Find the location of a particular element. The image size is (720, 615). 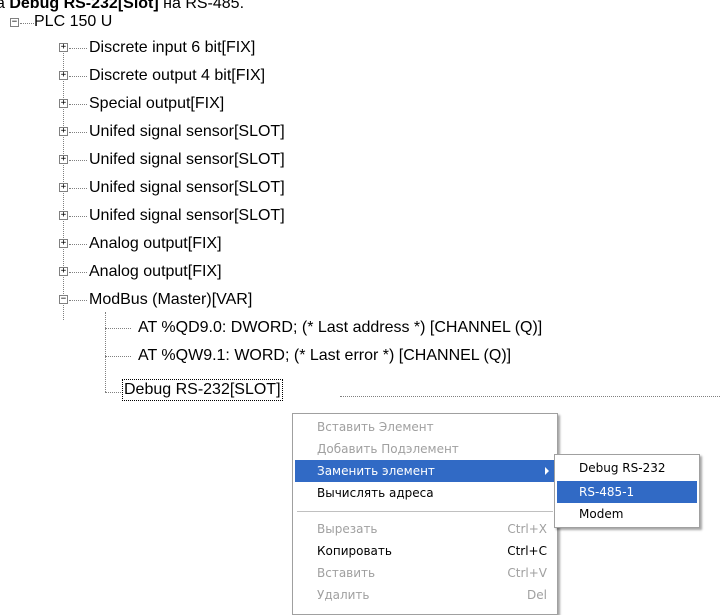

menu-item-label: Вставить is located at coordinates (346, 573).